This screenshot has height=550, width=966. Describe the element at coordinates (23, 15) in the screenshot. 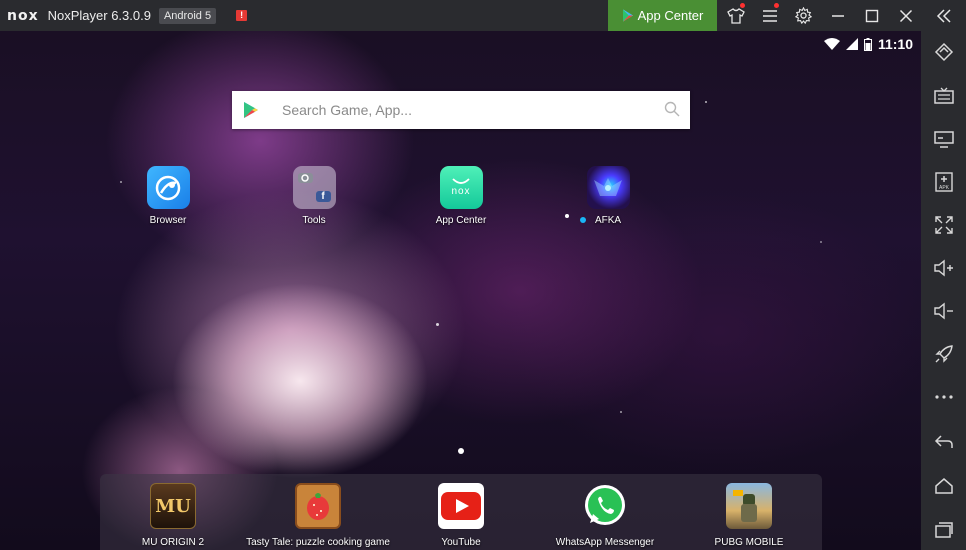

I see `nox-logo: nox` at that location.